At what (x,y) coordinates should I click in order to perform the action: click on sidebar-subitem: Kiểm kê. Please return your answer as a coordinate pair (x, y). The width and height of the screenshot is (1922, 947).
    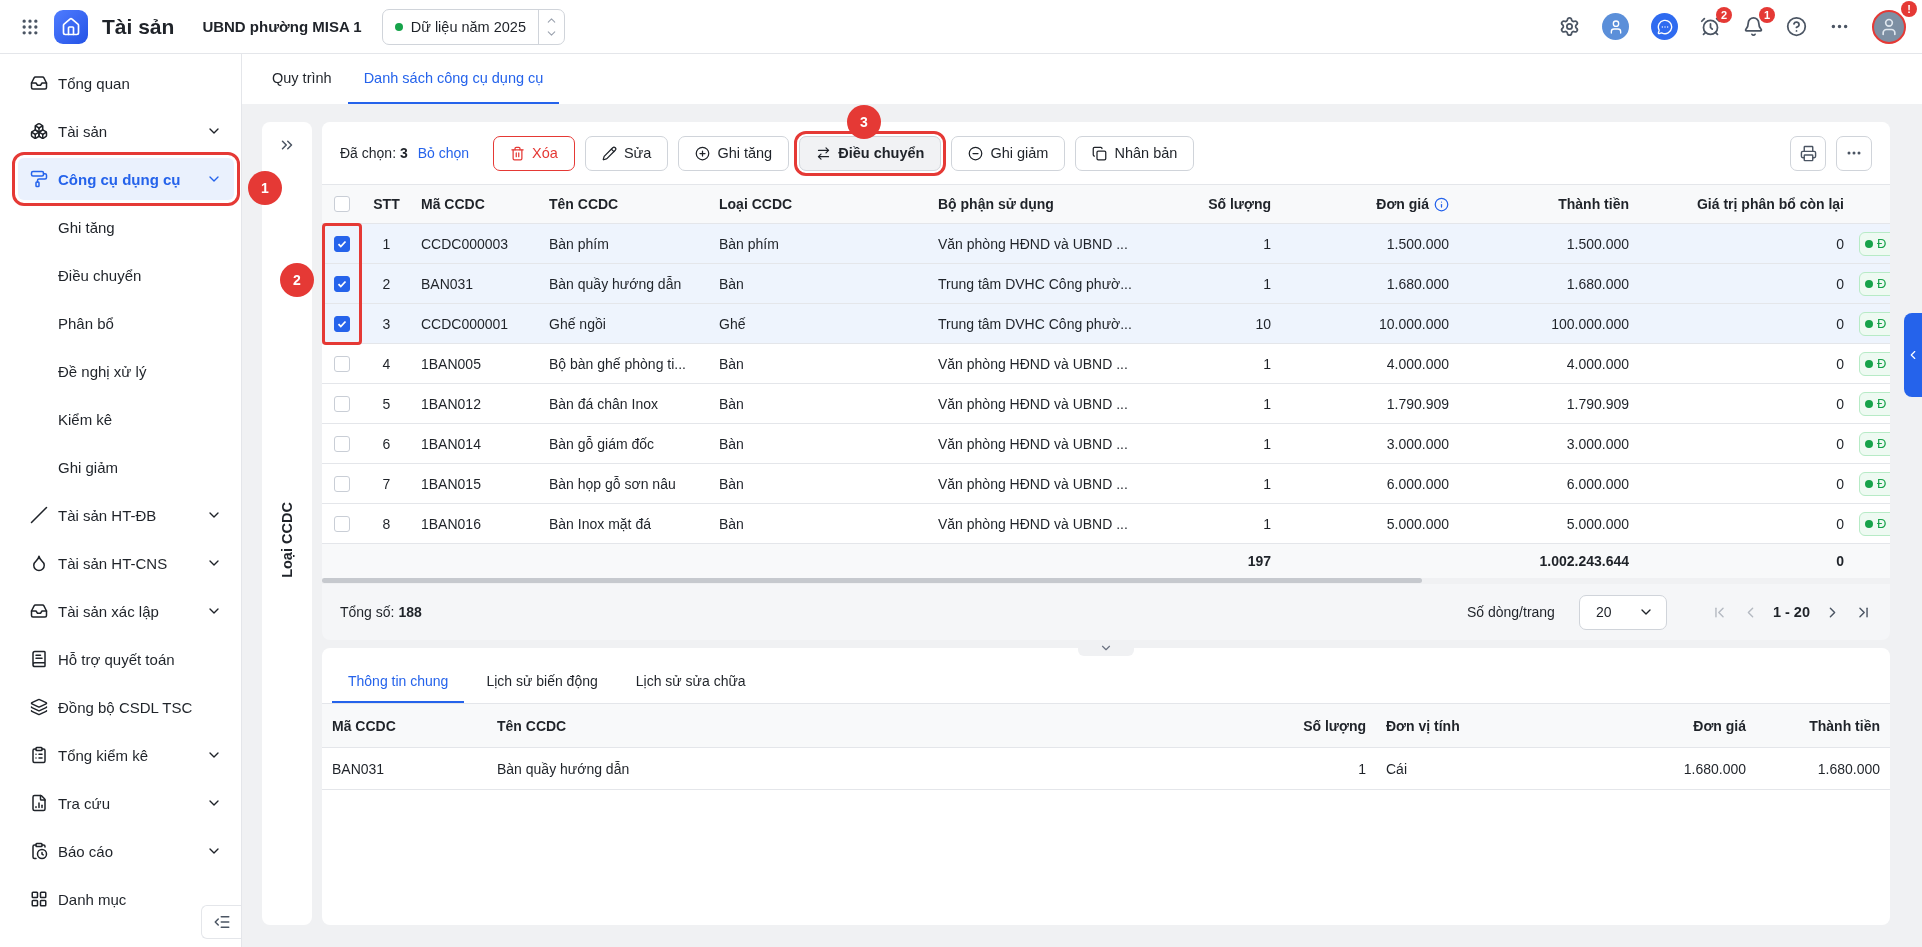
    Looking at the image, I should click on (126, 419).